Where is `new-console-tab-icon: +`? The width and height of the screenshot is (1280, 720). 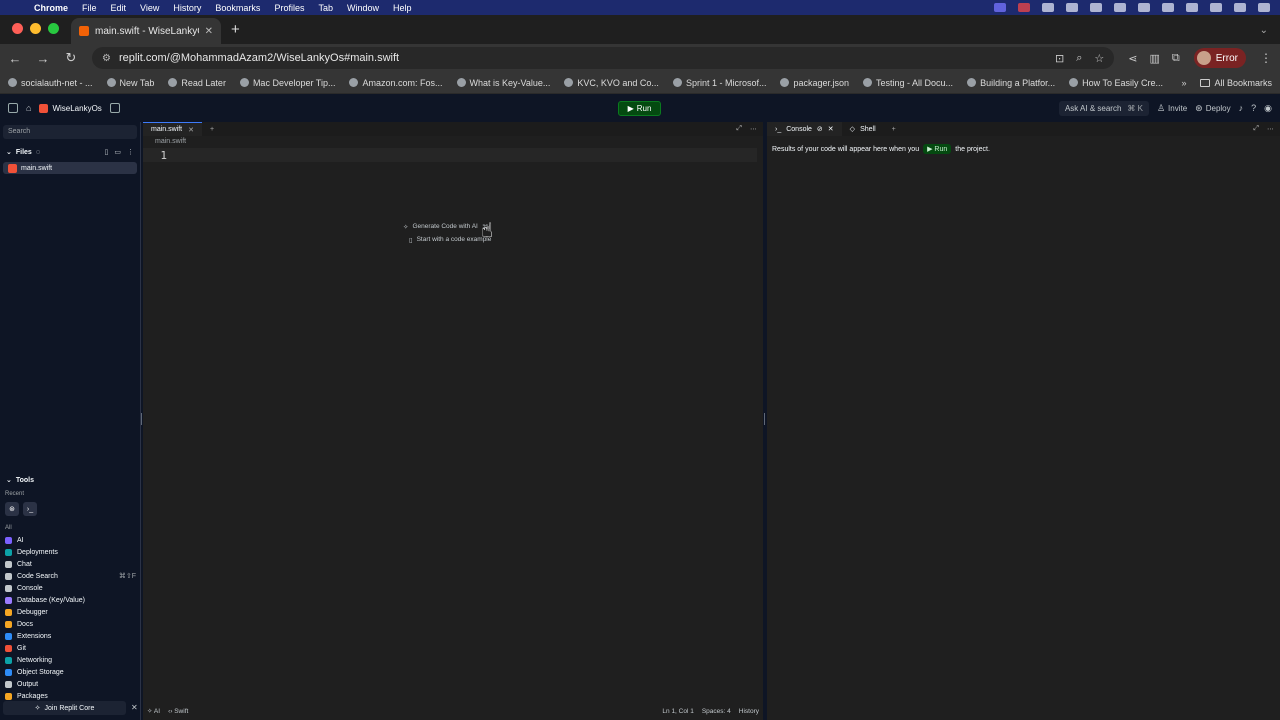 new-console-tab-icon: + is located at coordinates (894, 129).